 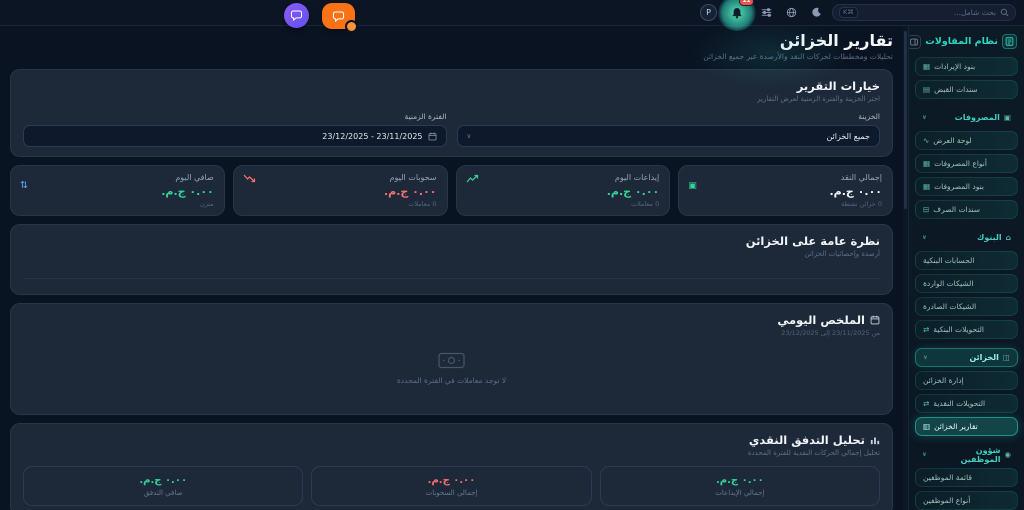 What do you see at coordinates (869, 116) in the screenshot?
I see `treasury-label: الخزينة` at bounding box center [869, 116].